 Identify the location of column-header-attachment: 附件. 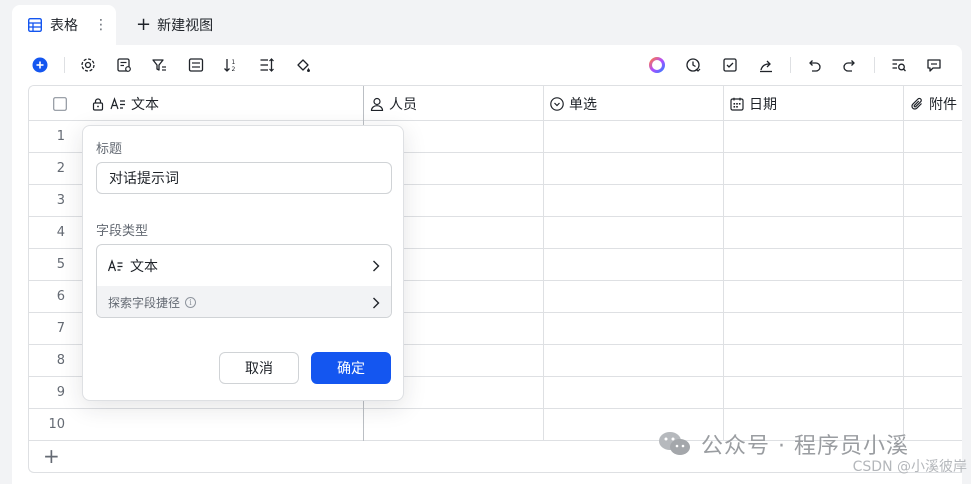
(933, 103).